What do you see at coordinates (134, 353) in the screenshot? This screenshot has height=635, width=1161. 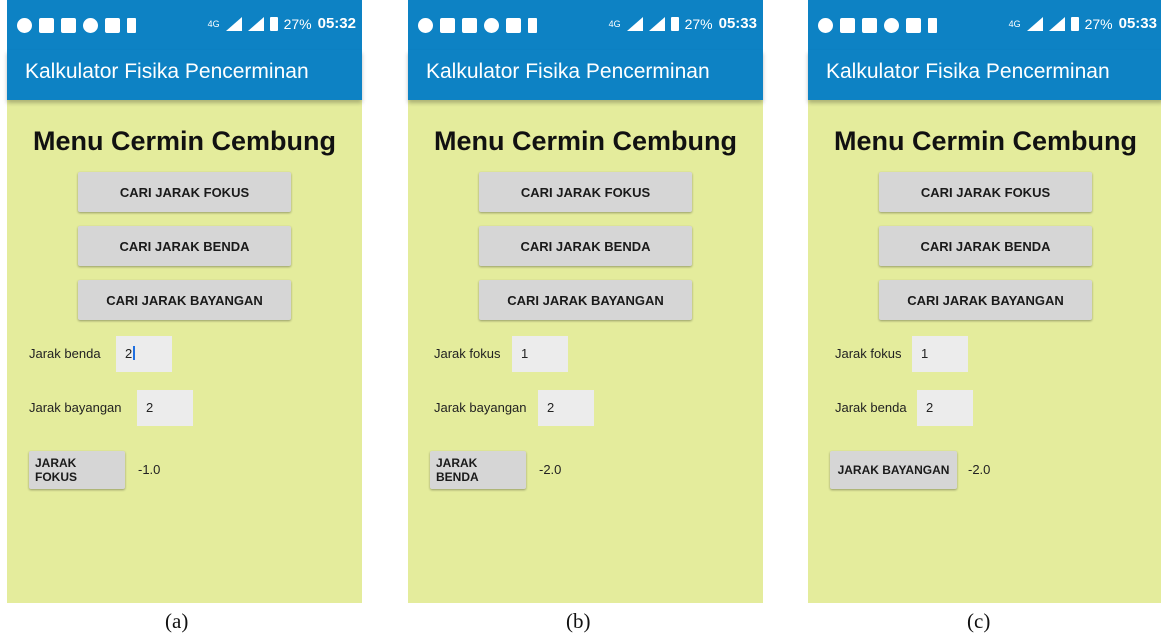 I see `text-cursor` at bounding box center [134, 353].